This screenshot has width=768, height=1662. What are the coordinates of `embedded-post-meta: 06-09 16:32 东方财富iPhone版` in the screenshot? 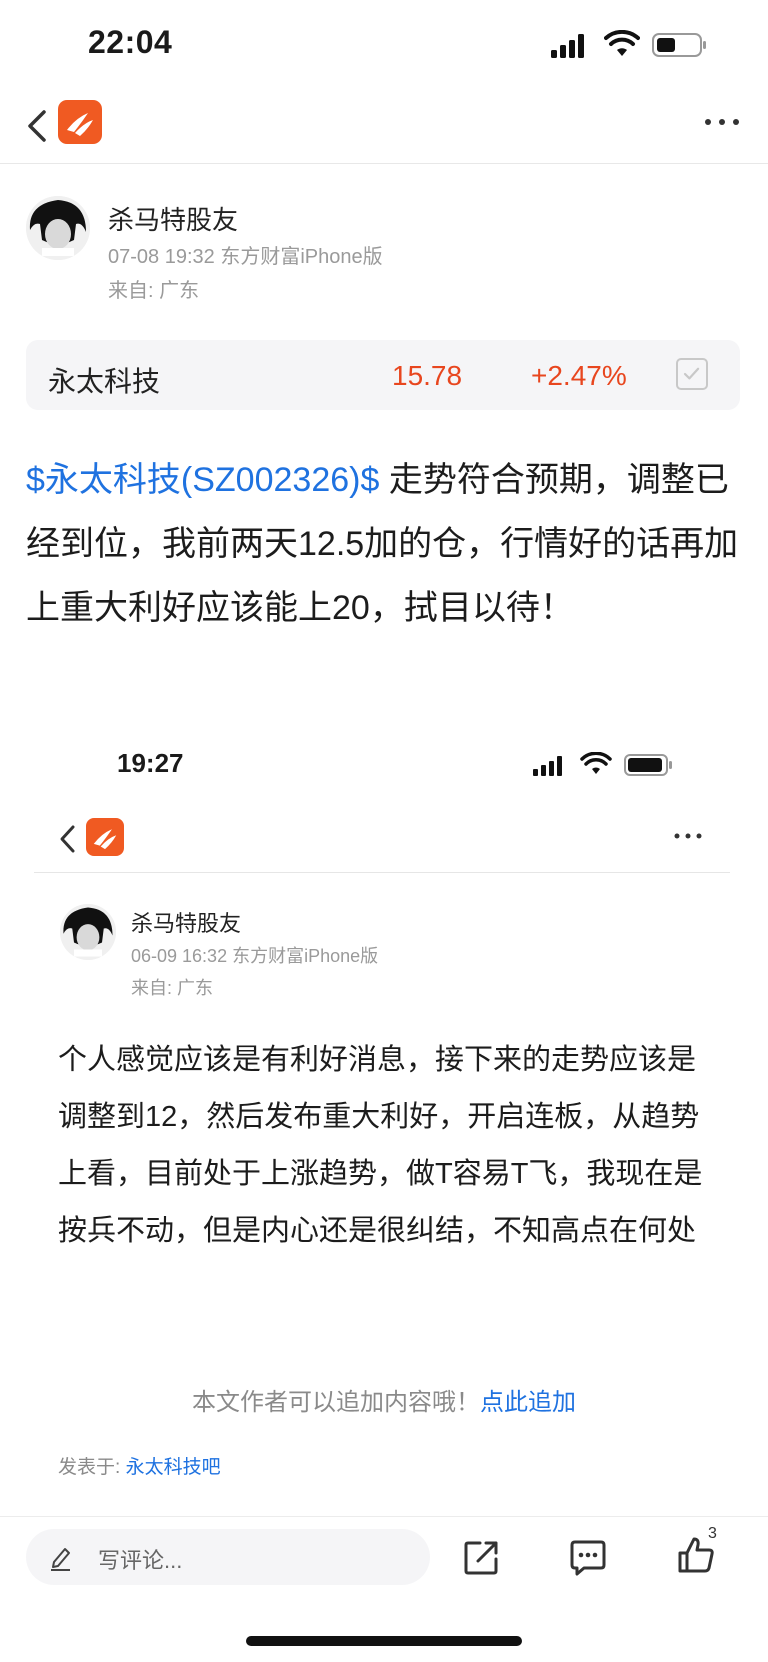 It's located at (255, 956).